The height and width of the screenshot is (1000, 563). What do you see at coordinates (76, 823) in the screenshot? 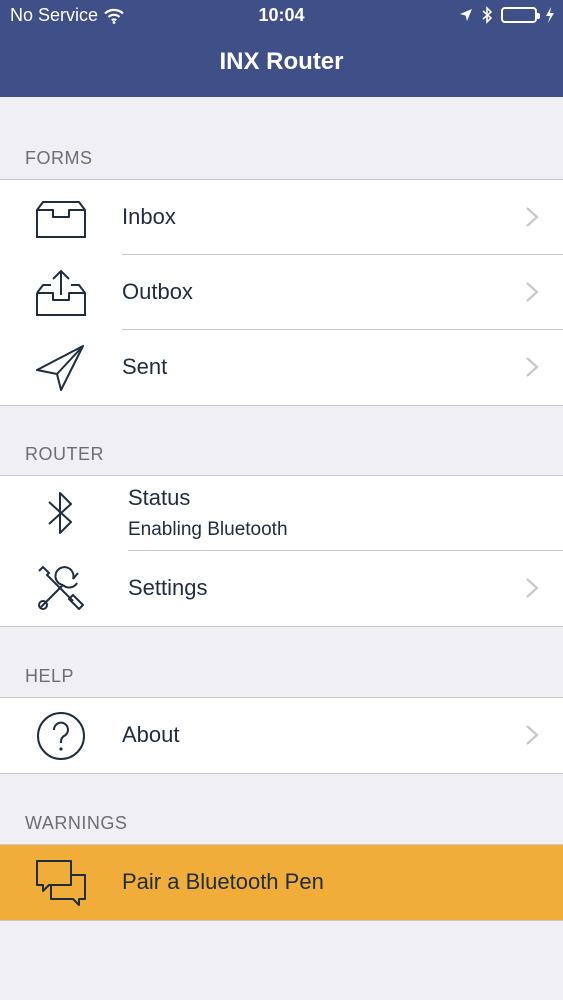
I see `section-header-warnings: WARNINGS` at bounding box center [76, 823].